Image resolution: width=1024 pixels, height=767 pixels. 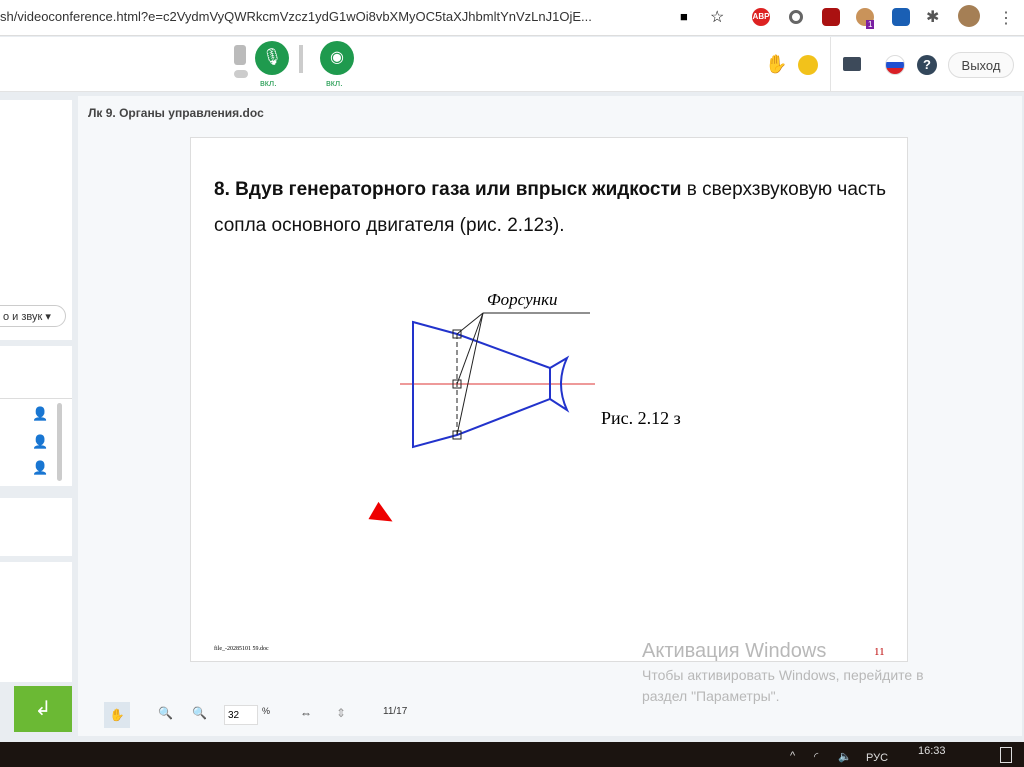 What do you see at coordinates (870, 24) in the screenshot?
I see `extension-badge: 1` at bounding box center [870, 24].